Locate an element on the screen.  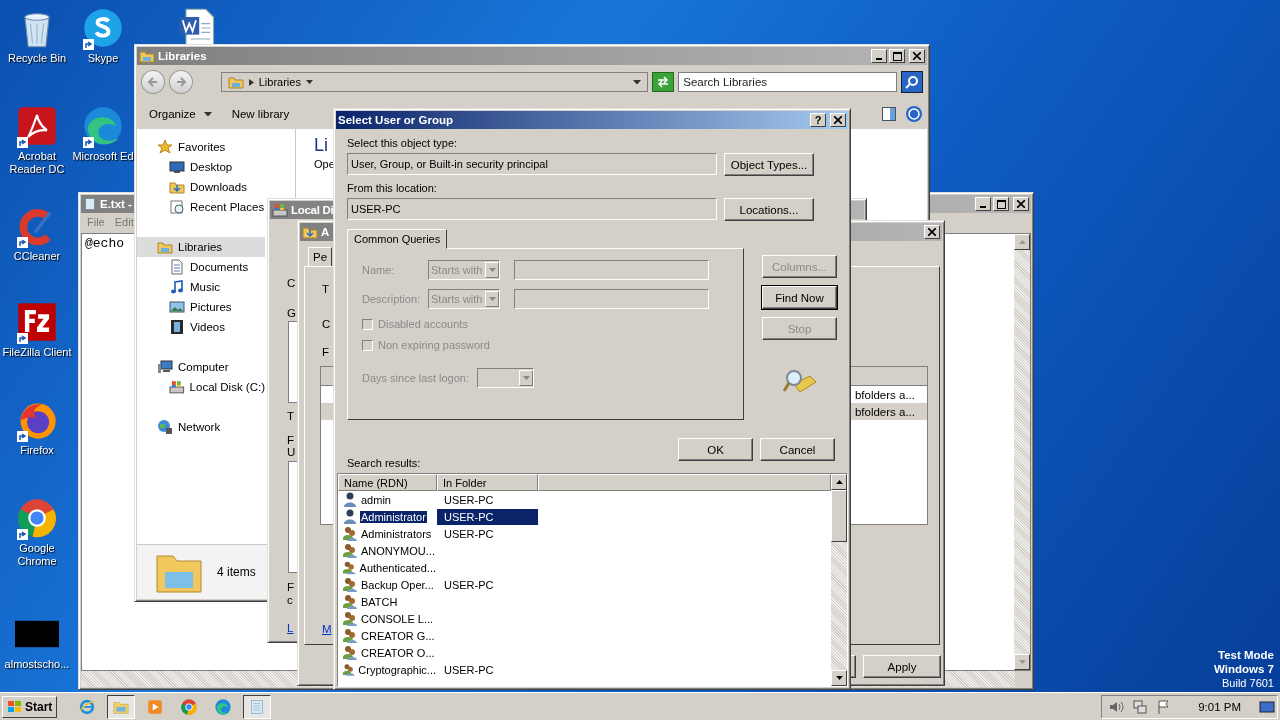
group-icon is located at coordinates (350, 652).